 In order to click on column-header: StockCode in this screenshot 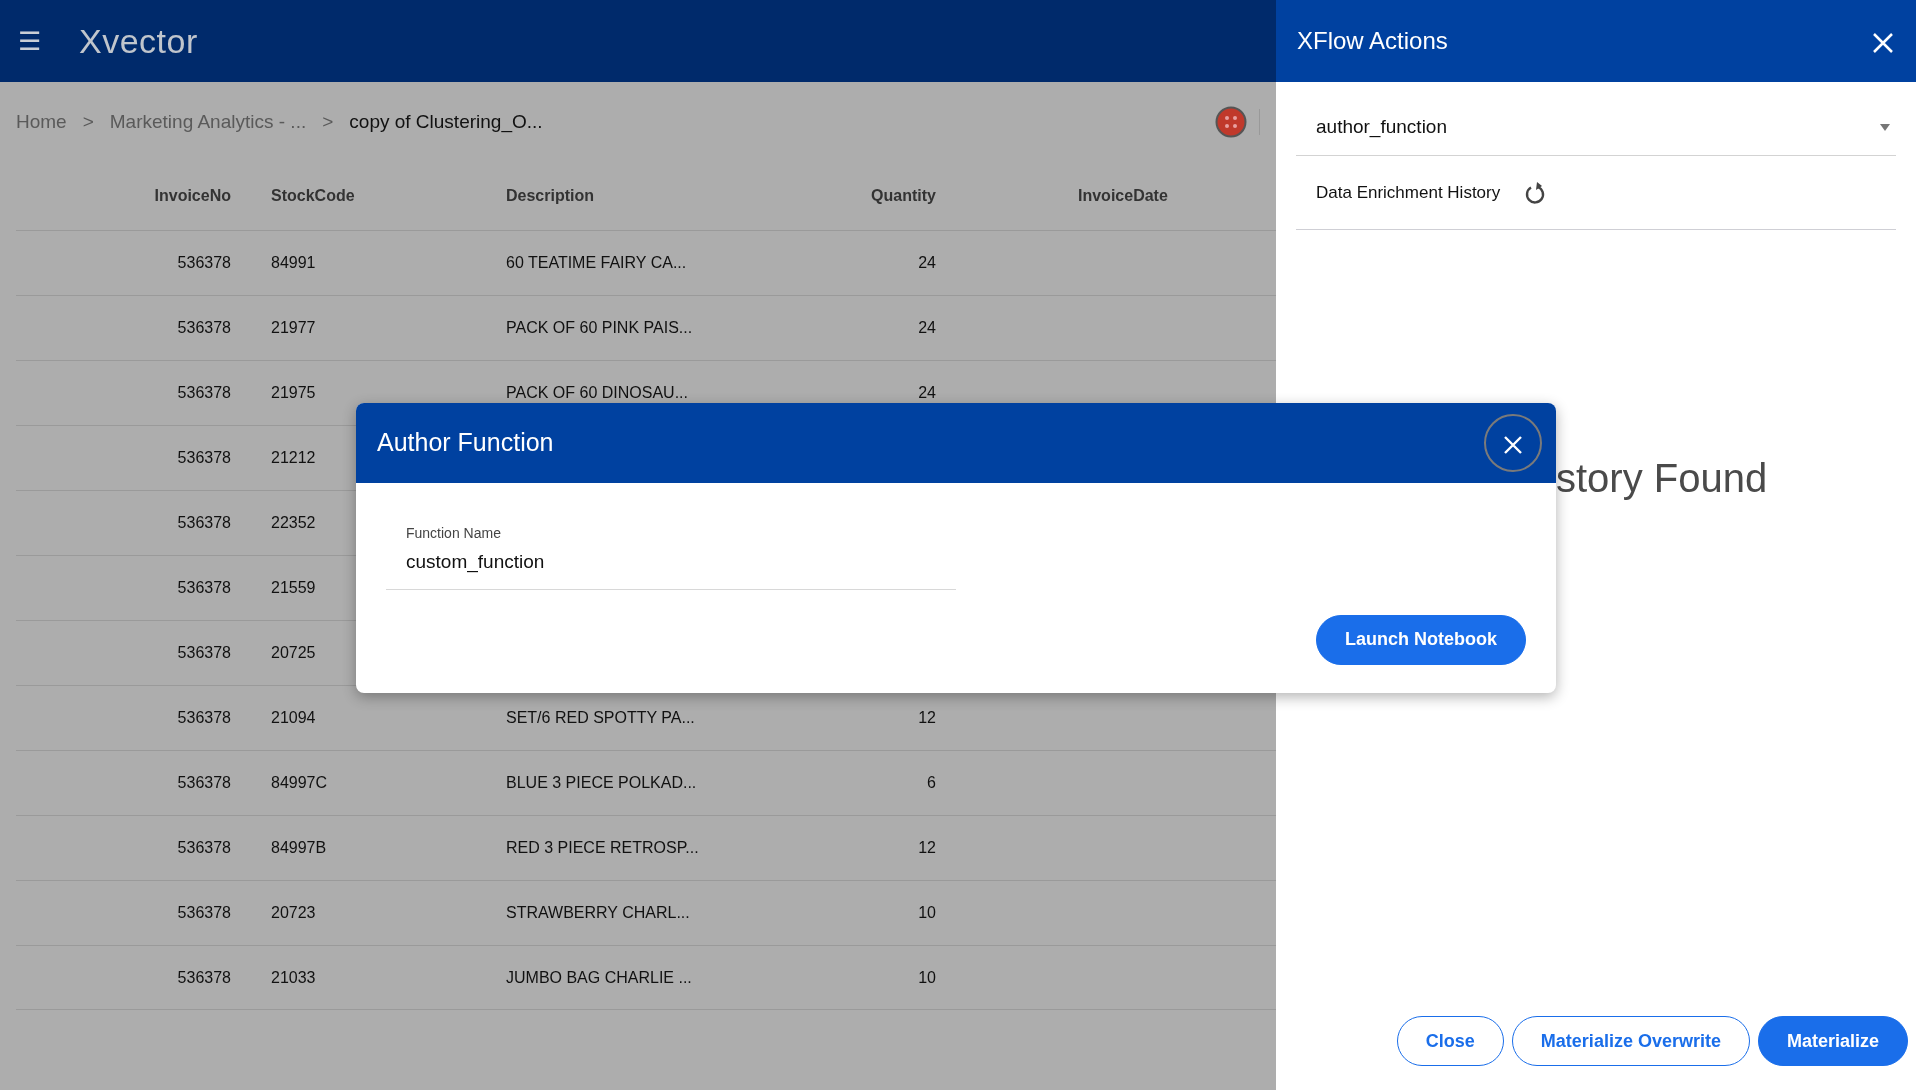, I will do `click(313, 196)`.